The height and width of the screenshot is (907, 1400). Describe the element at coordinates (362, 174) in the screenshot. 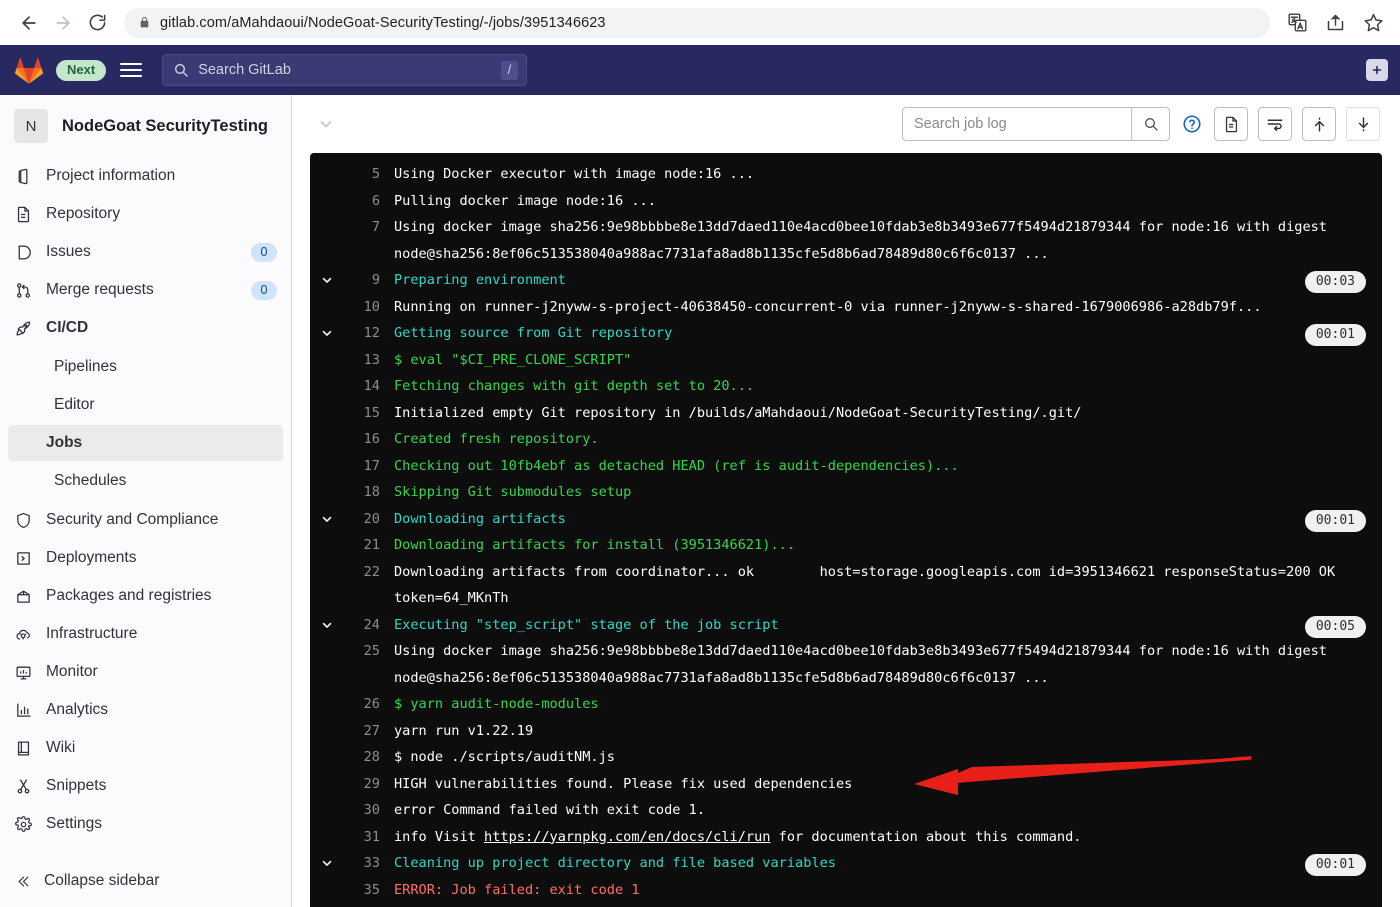

I see `log-line-number: 5` at that location.